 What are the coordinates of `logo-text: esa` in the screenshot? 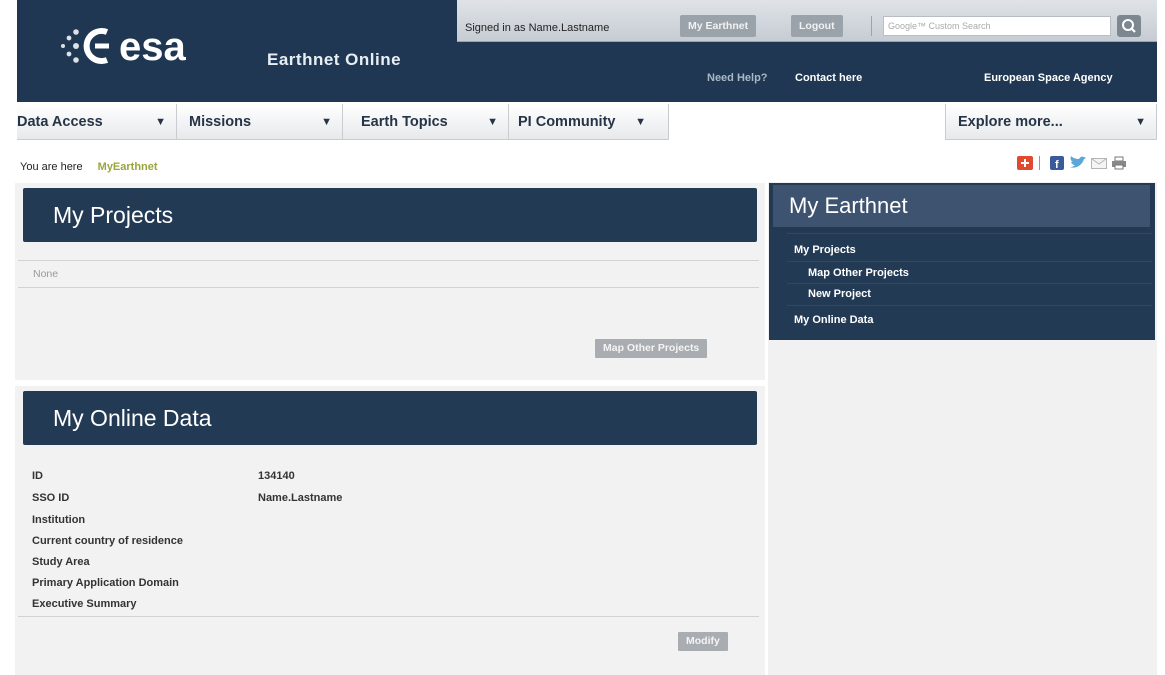 It's located at (152, 47).